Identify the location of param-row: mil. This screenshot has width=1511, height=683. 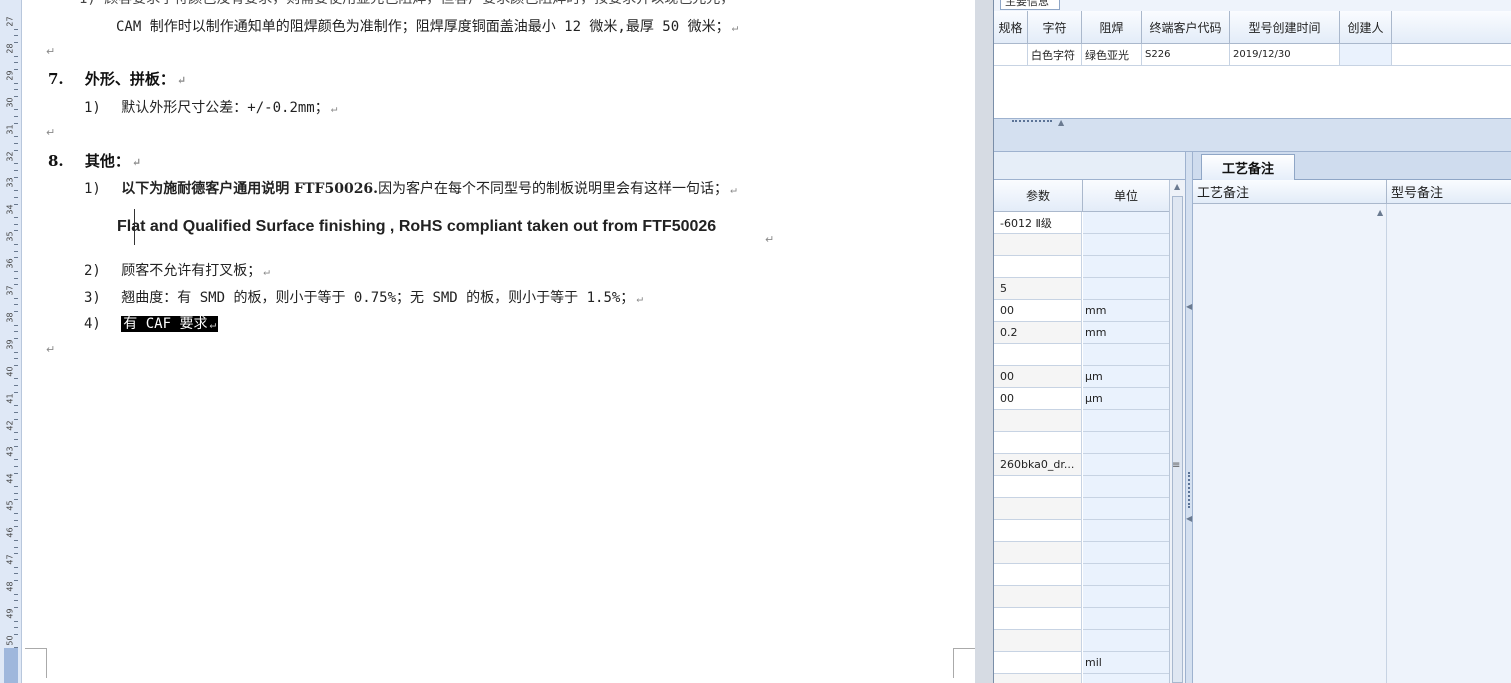
(1082, 663).